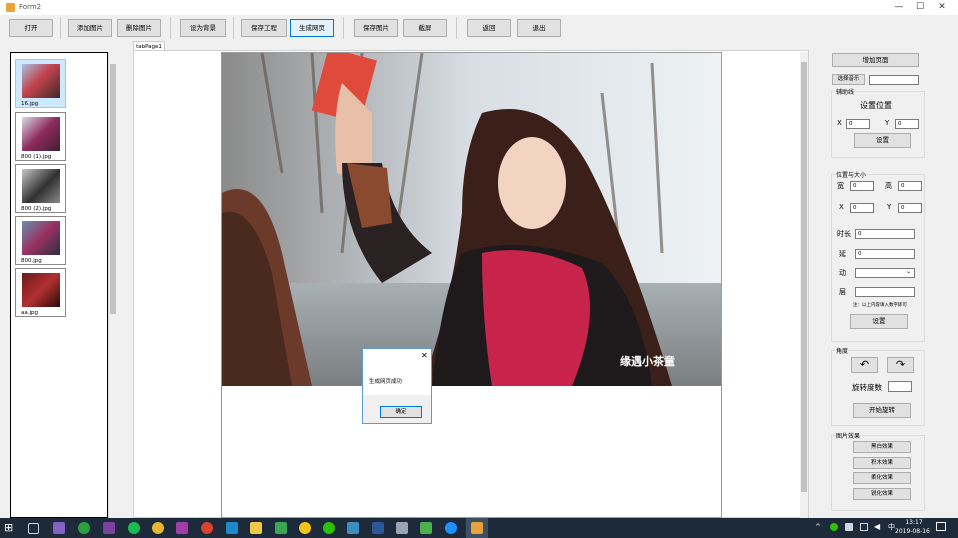 Image resolution: width=958 pixels, height=538 pixels. I want to click on app-icon-circle, so click(134, 528).